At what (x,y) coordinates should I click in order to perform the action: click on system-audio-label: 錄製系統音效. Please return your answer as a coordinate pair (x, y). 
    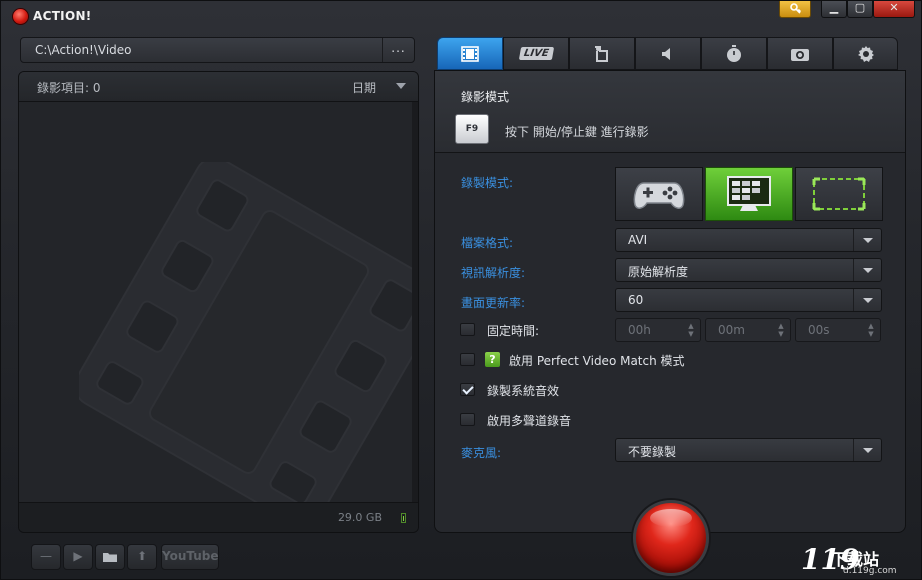
    Looking at the image, I should click on (523, 391).